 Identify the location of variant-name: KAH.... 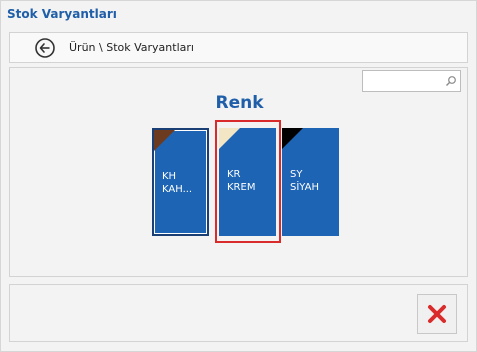
(177, 189).